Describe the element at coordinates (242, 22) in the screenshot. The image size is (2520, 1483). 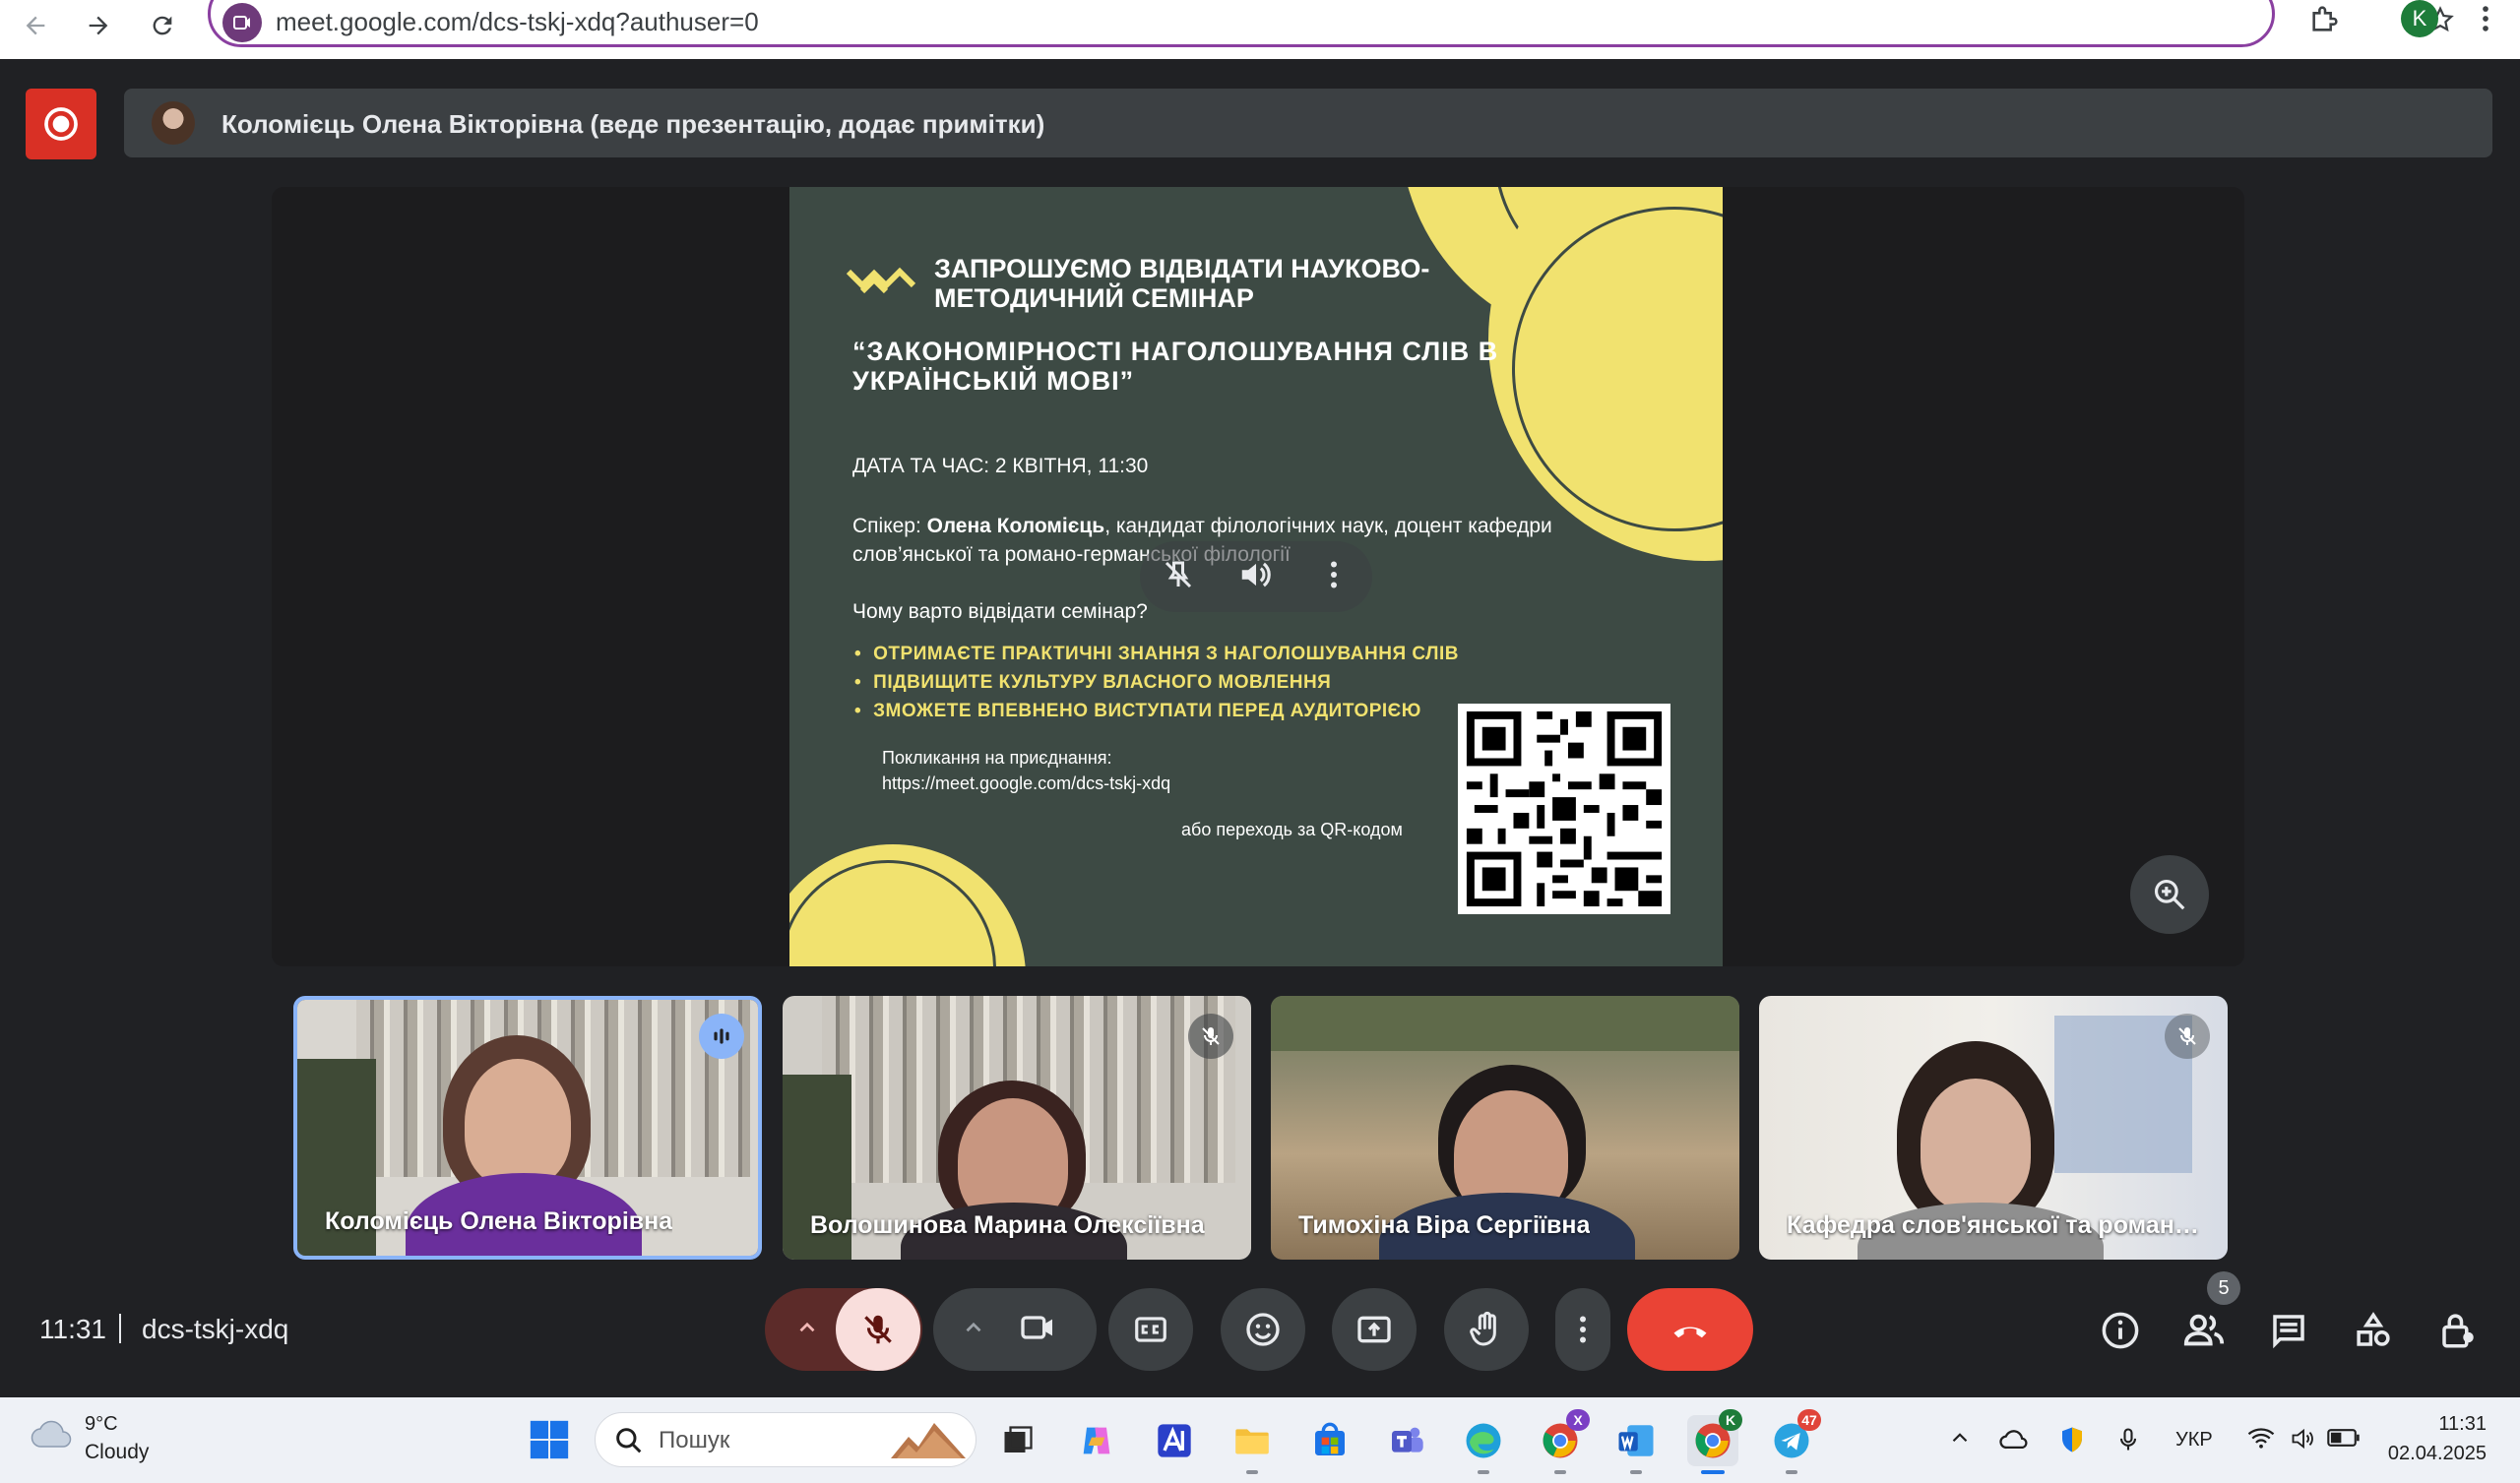
I see `site-info-icon` at that location.